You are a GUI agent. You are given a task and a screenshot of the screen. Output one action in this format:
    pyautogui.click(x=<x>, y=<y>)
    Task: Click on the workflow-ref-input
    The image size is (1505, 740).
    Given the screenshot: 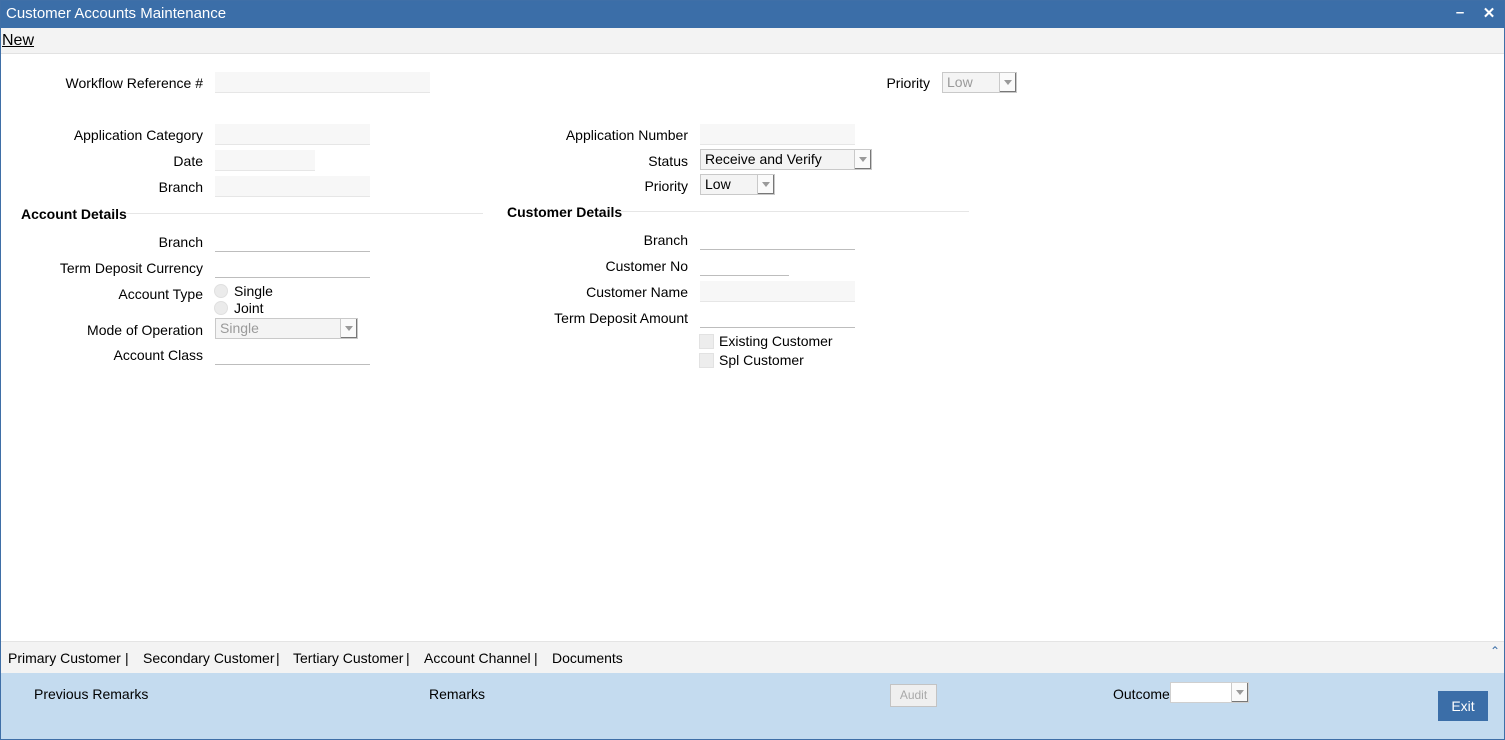 What is the action you would take?
    pyautogui.click(x=322, y=82)
    